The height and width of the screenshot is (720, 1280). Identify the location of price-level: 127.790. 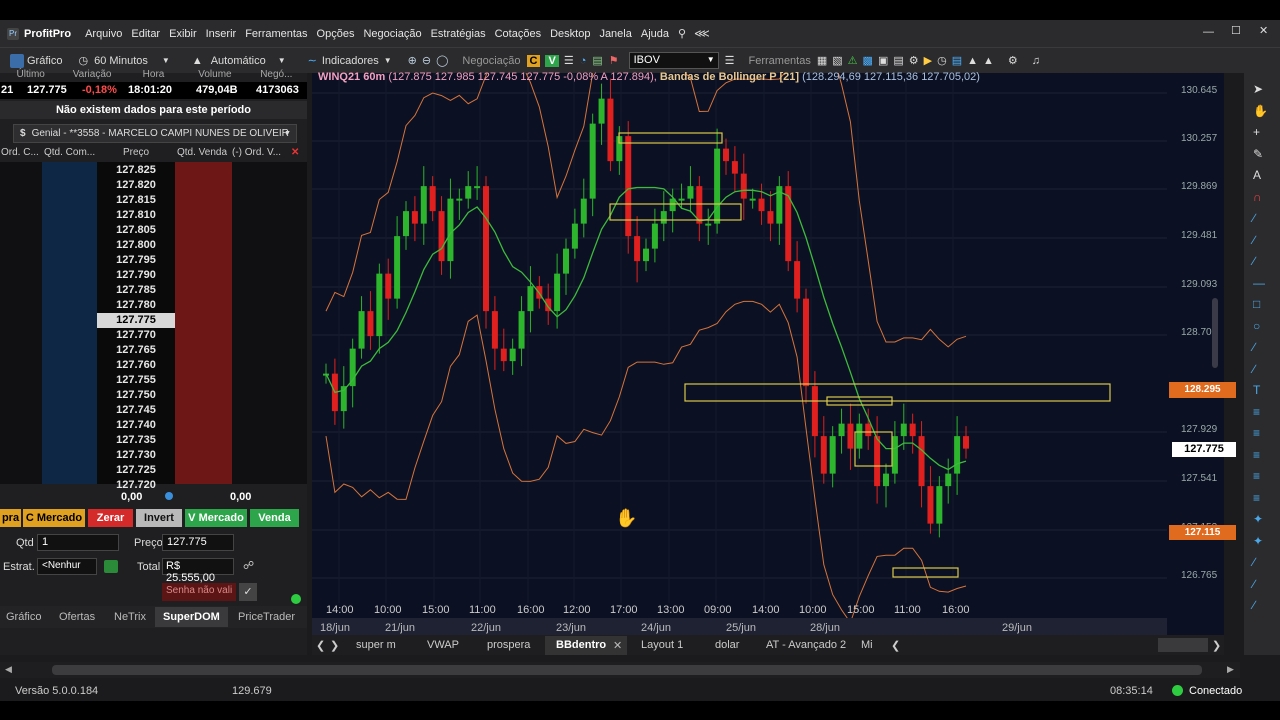
(136, 275).